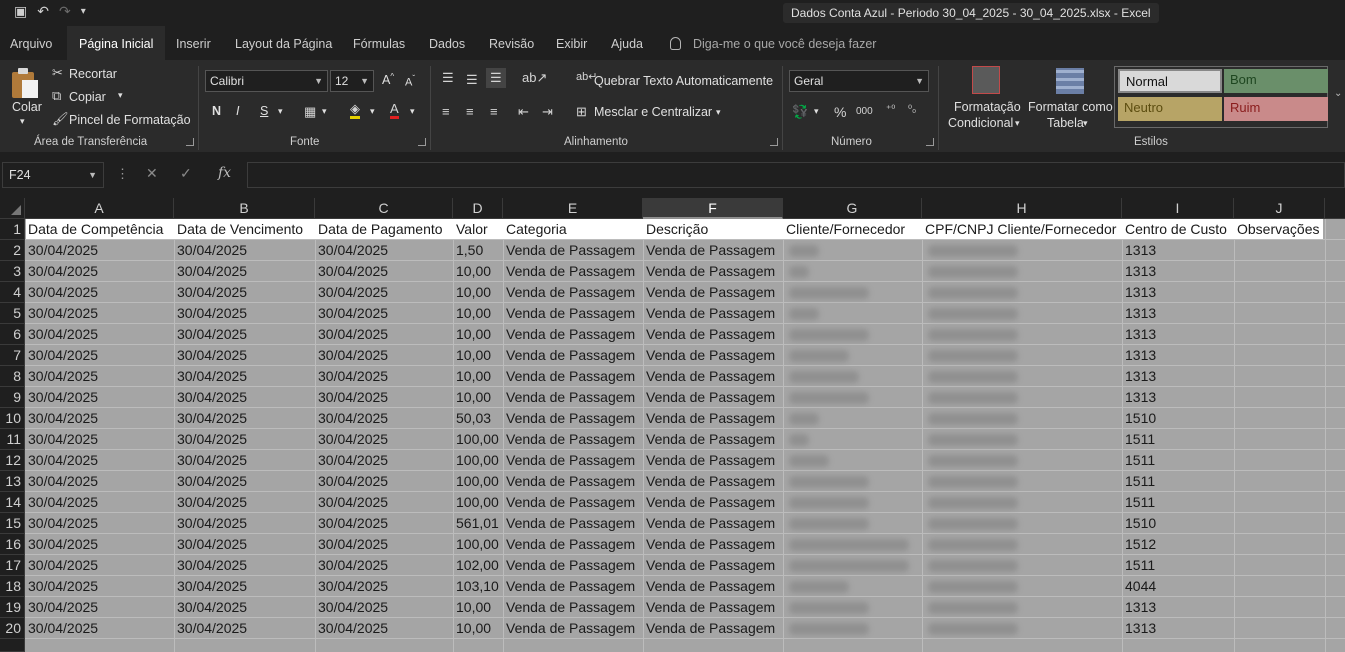  What do you see at coordinates (496, 78) in the screenshot?
I see `align-bottom-icon: ☰` at bounding box center [496, 78].